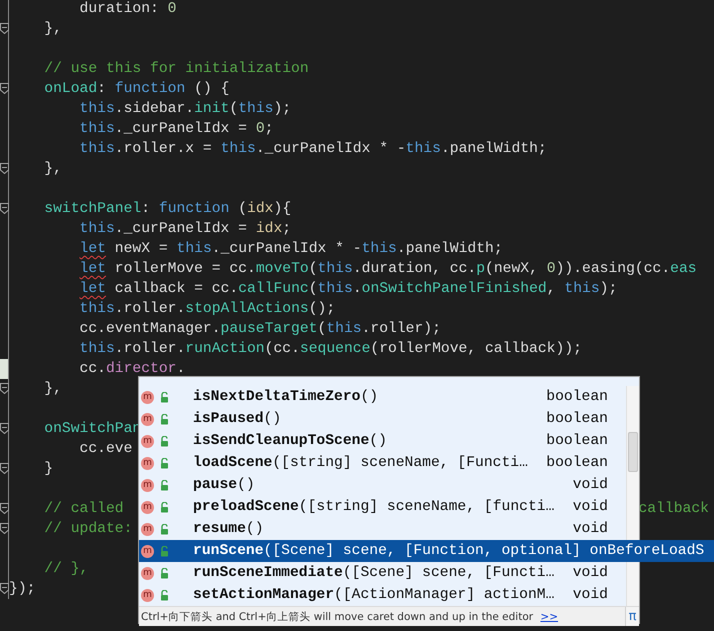 The image size is (714, 631). What do you see at coordinates (382, 529) in the screenshot?
I see `completion-item: m resume() void` at bounding box center [382, 529].